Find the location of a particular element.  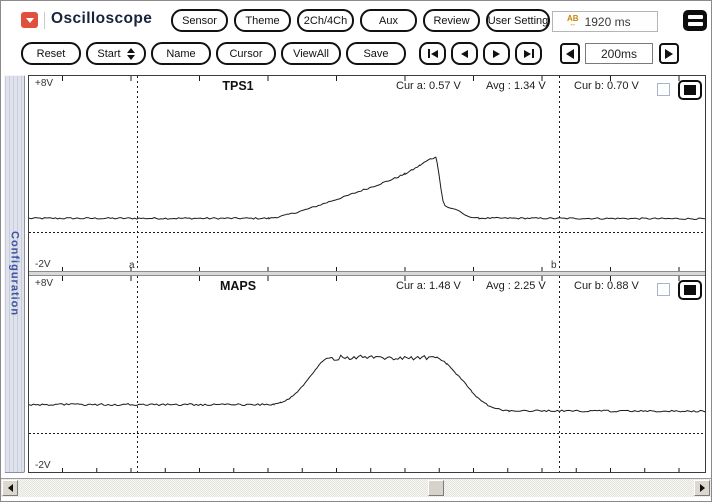

ab-time-value: 1920 ms is located at coordinates (607, 21).